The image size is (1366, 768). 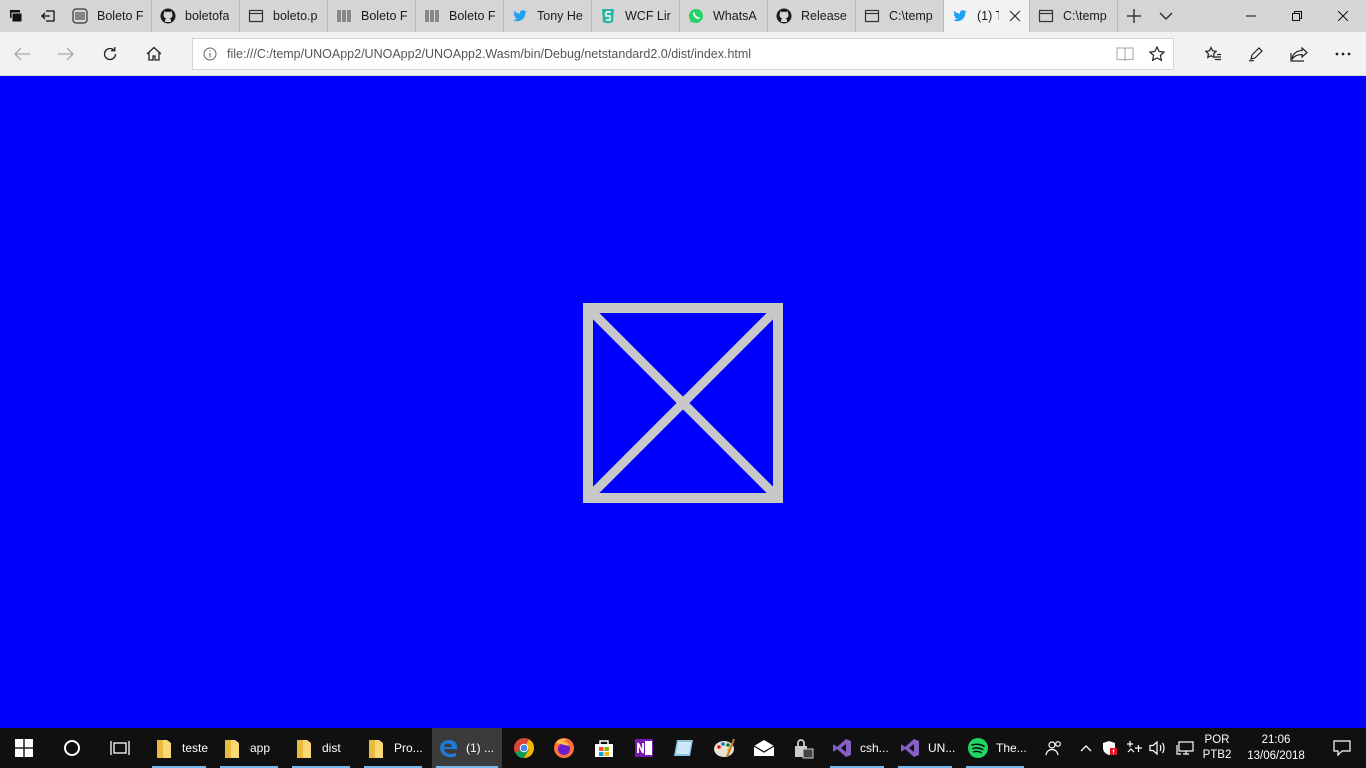 I want to click on mail-icon, so click(x=764, y=748).